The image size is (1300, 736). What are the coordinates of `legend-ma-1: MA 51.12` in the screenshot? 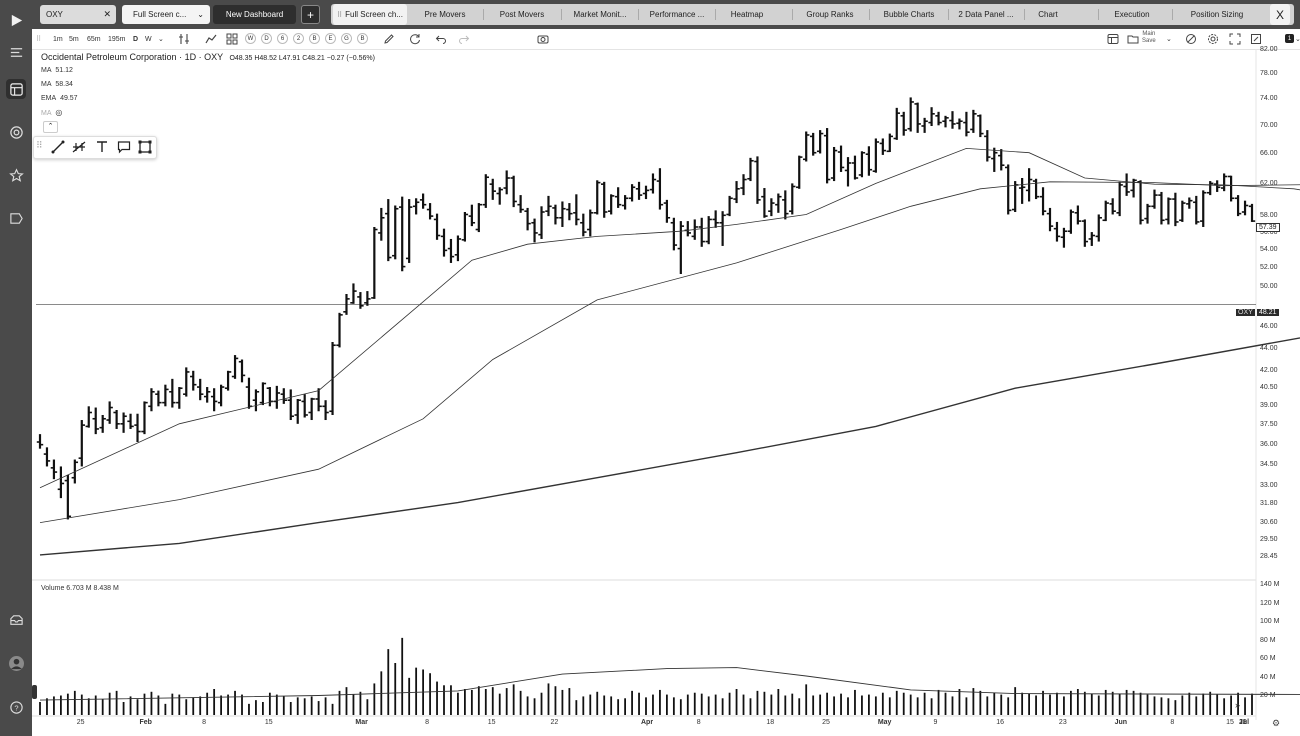 It's located at (57, 70).